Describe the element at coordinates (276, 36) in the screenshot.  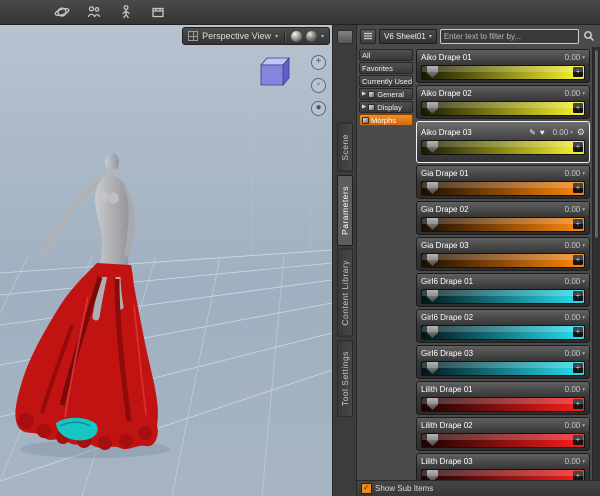
I see `chevron-down-icon: ▾` at that location.